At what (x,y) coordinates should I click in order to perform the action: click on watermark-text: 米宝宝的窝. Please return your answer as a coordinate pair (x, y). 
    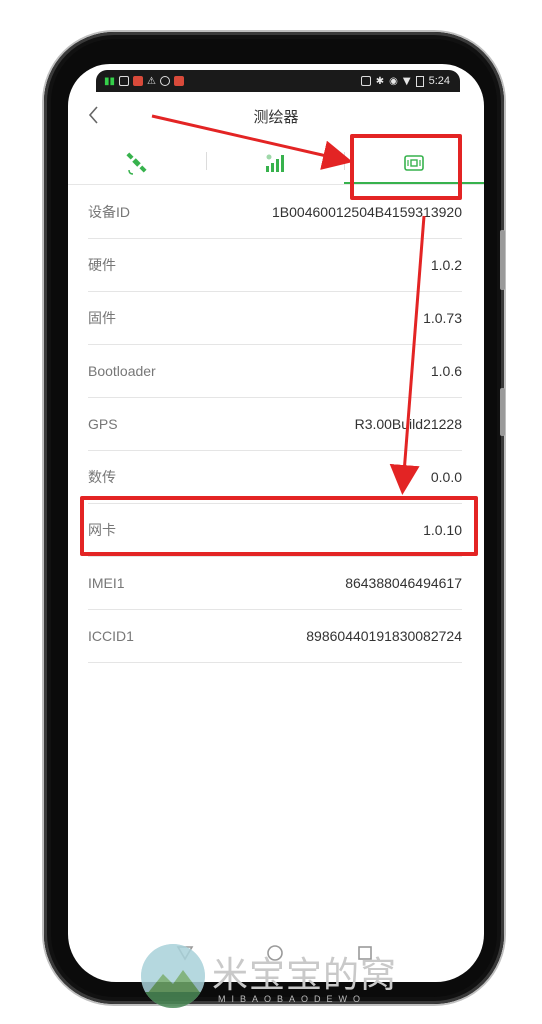
    Looking at the image, I should click on (305, 975).